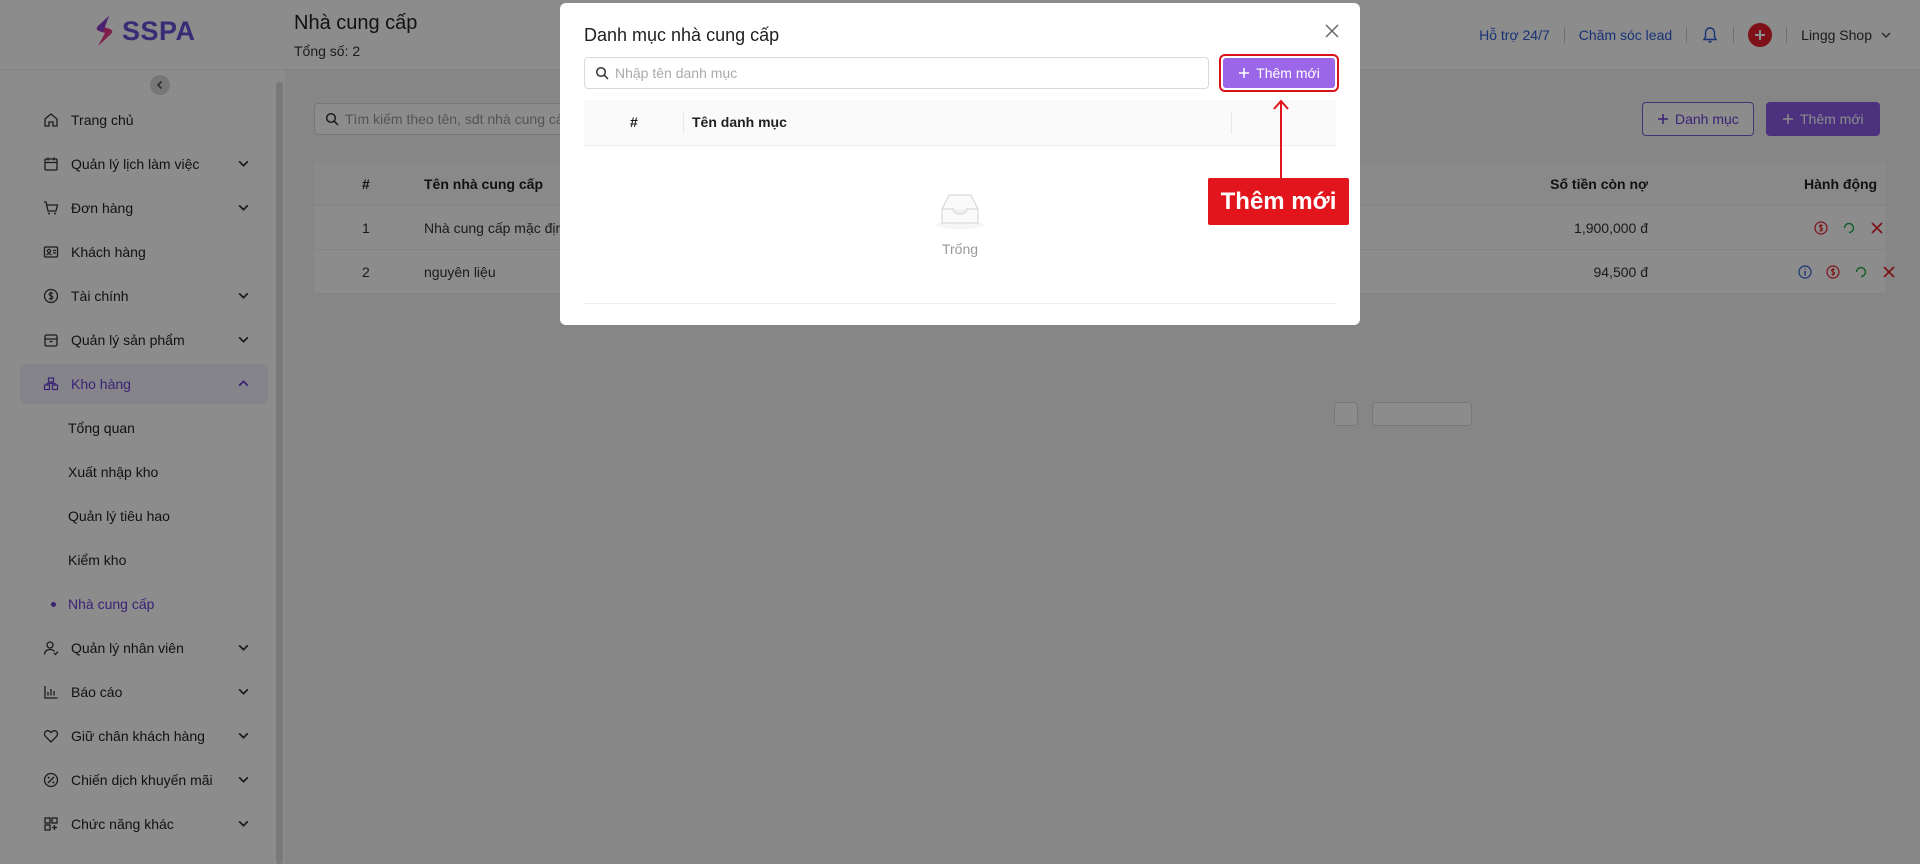 This screenshot has height=864, width=1920. What do you see at coordinates (1332, 31) in the screenshot?
I see `close-icon` at bounding box center [1332, 31].